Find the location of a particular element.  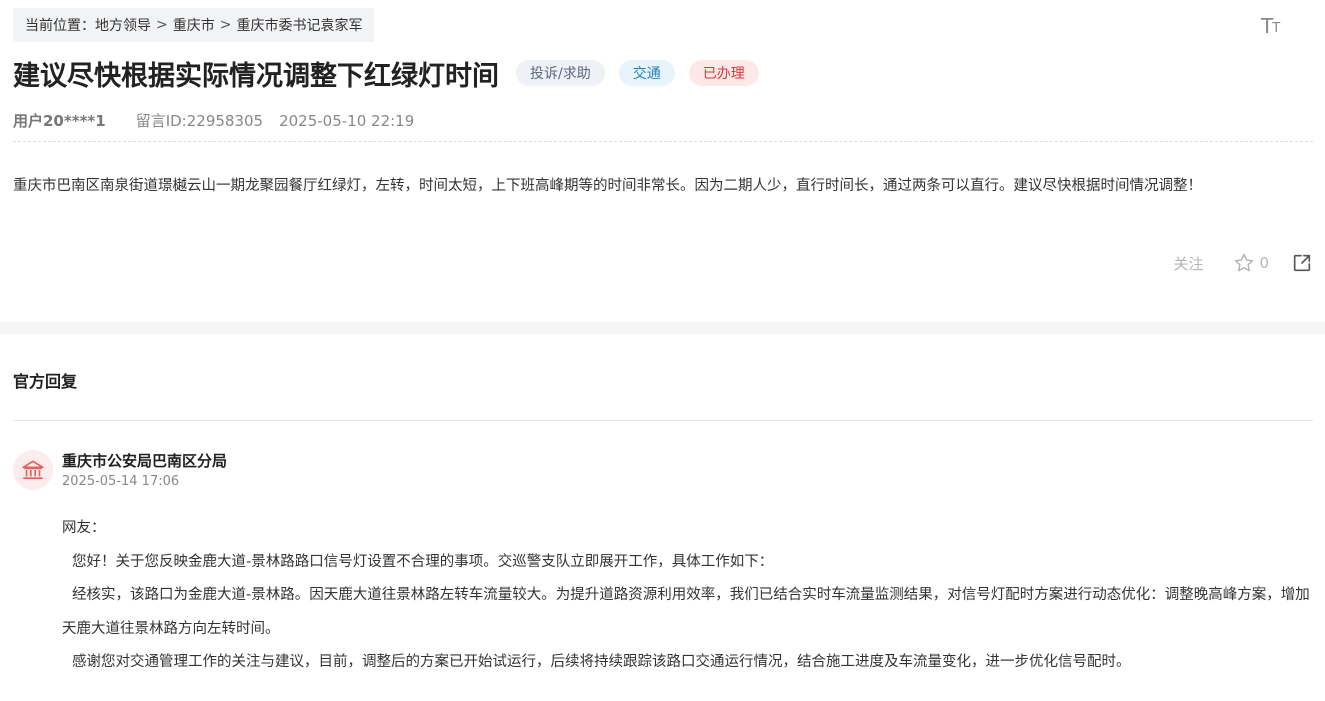

message-id: 留言ID:22958305 is located at coordinates (199, 121).